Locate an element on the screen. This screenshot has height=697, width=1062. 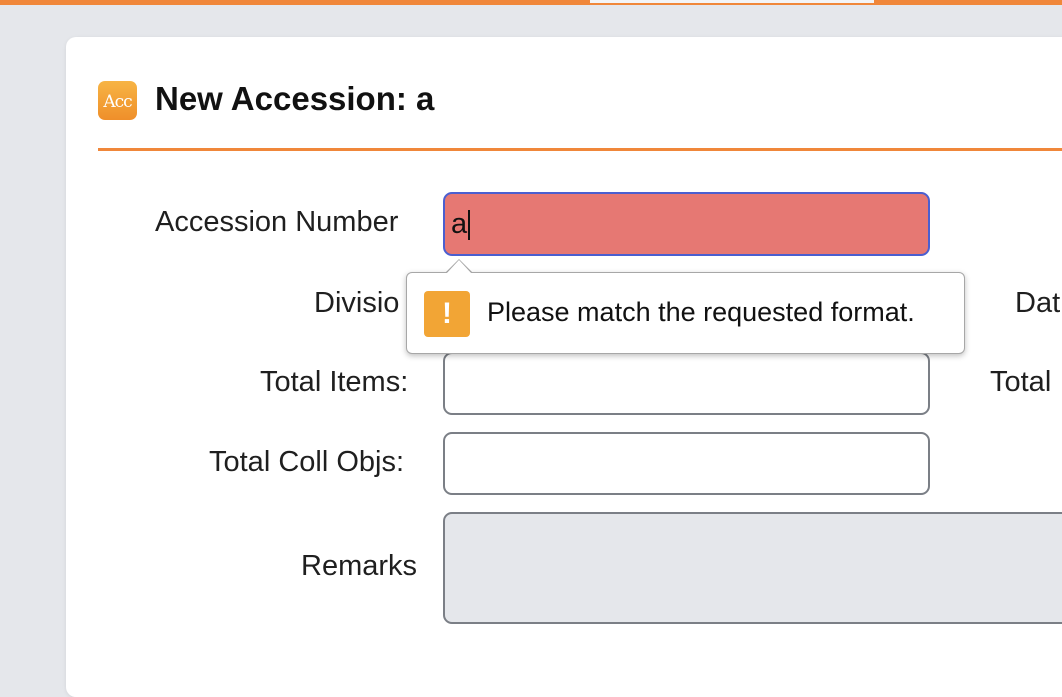
date-label: Dat is located at coordinates (1038, 303).